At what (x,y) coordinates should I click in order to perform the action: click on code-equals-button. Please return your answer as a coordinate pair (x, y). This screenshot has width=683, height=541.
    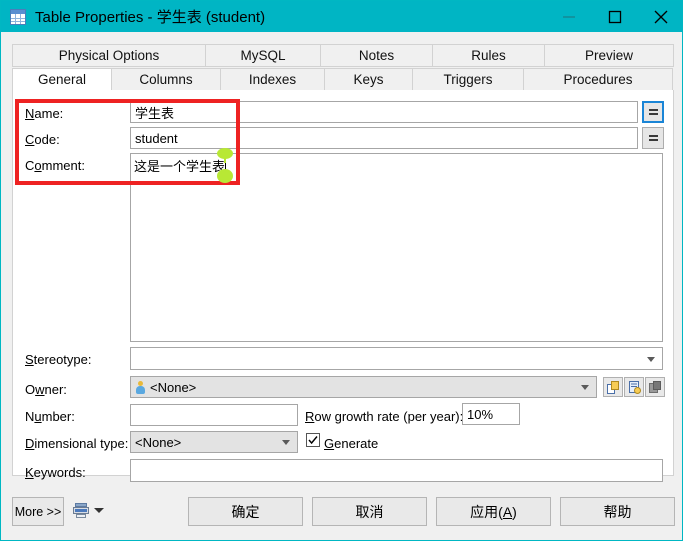
    Looking at the image, I should click on (653, 138).